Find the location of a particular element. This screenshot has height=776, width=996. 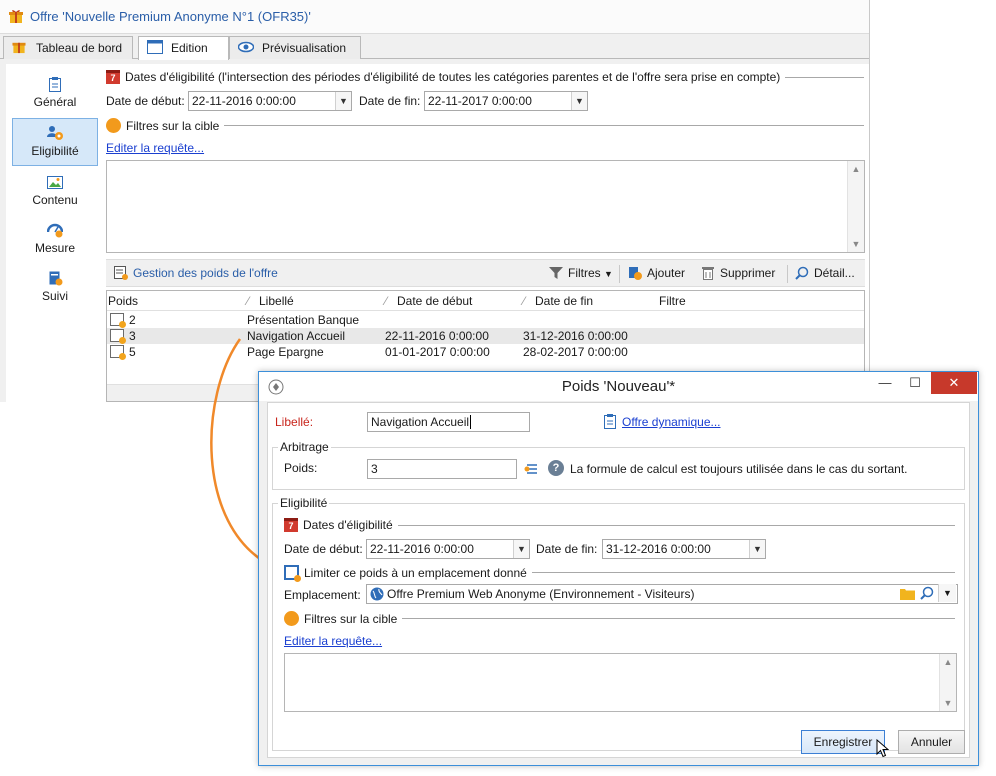

cancel-button-label: Annuler is located at coordinates (931, 742).